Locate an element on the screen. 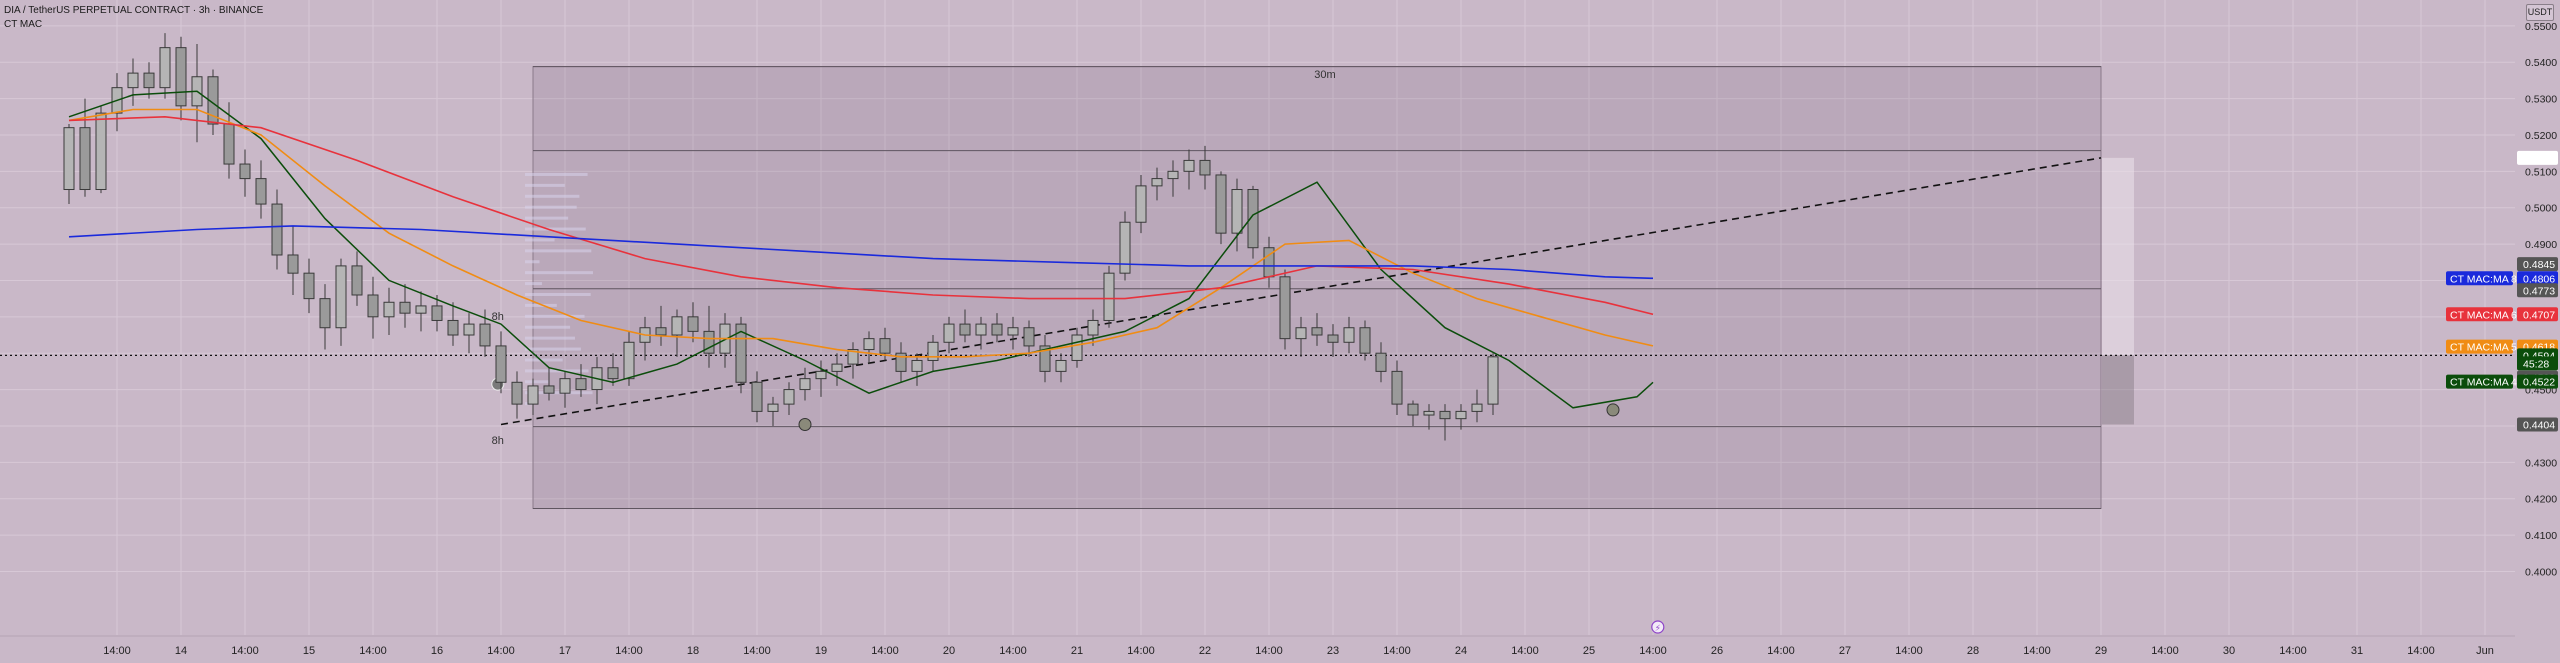 This screenshot has height=663, width=2560. time-tick-label: 27 is located at coordinates (1845, 651).